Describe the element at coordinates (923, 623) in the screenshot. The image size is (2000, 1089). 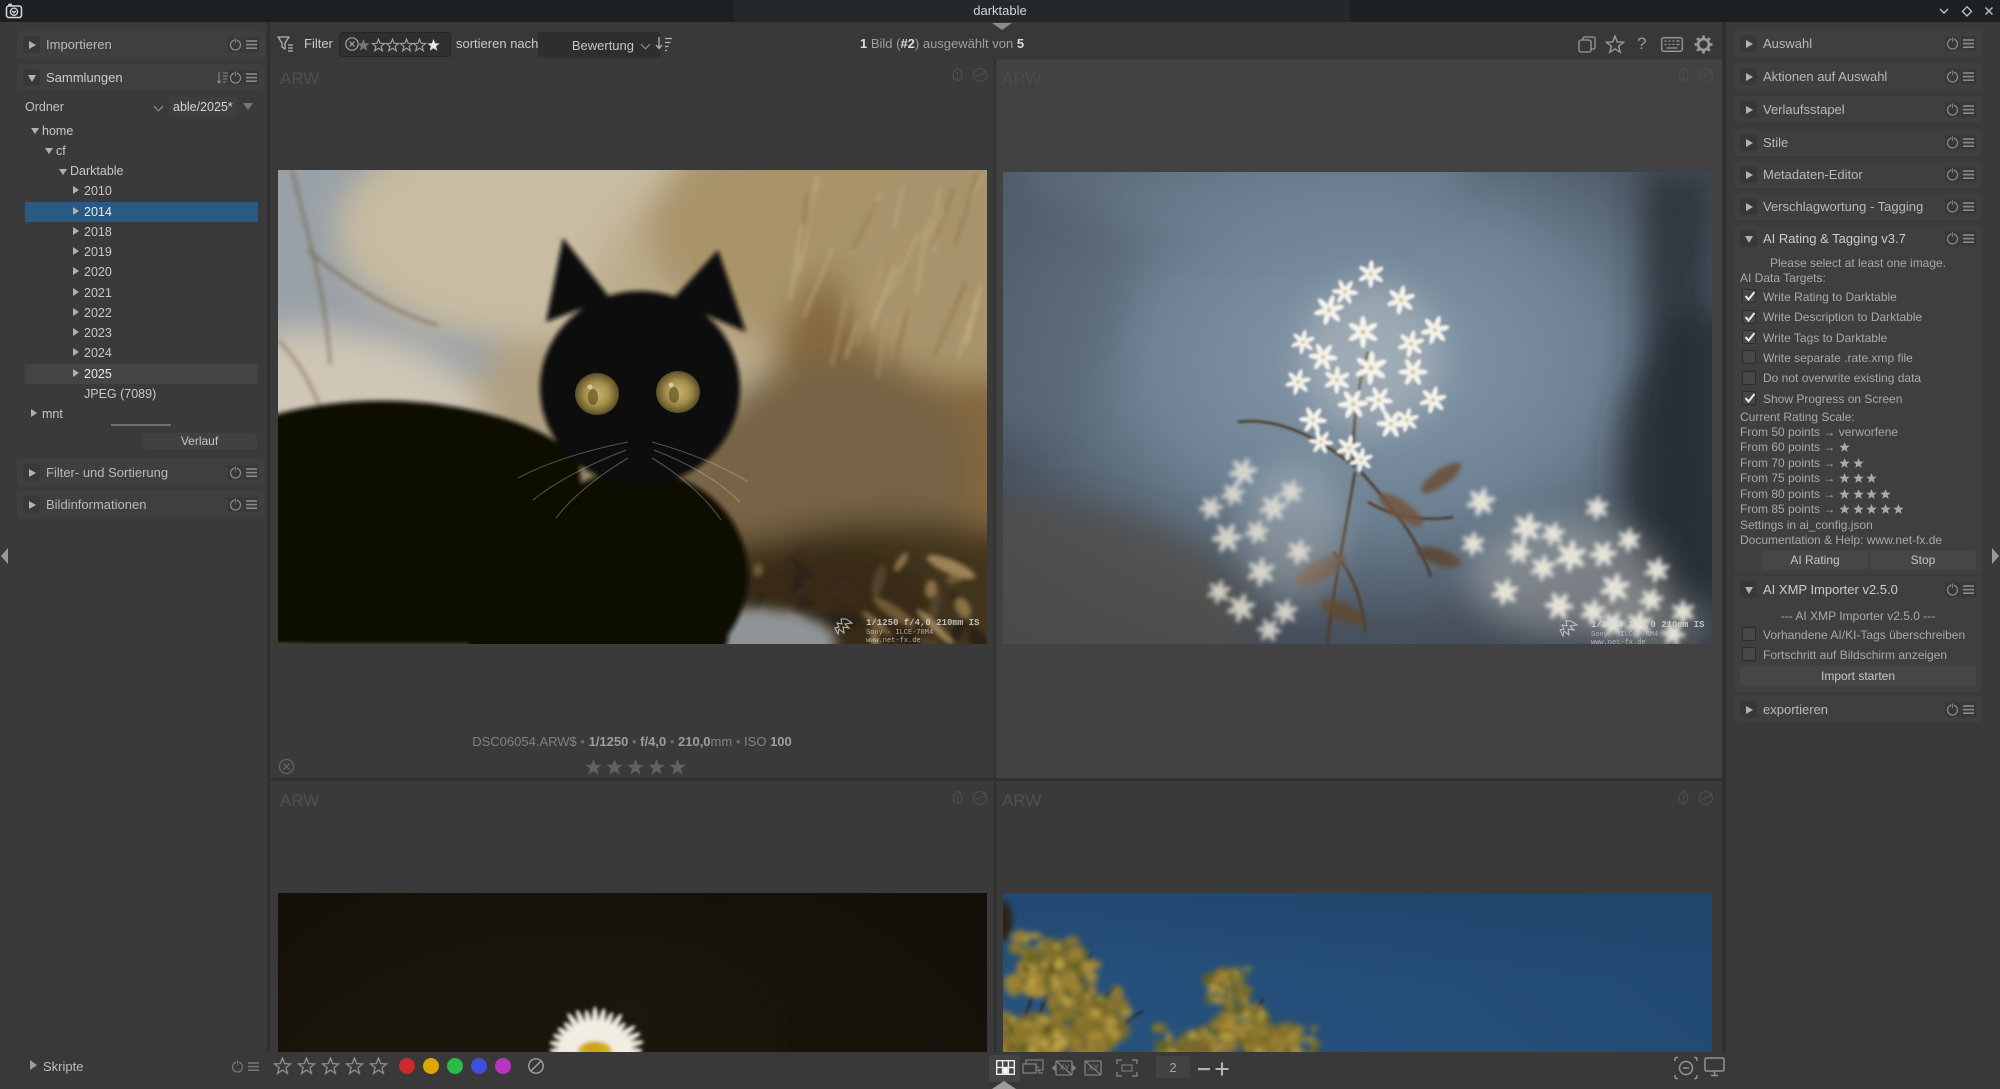
I see `svg-text: 1/1250 f/4,0 210mm IS` at that location.